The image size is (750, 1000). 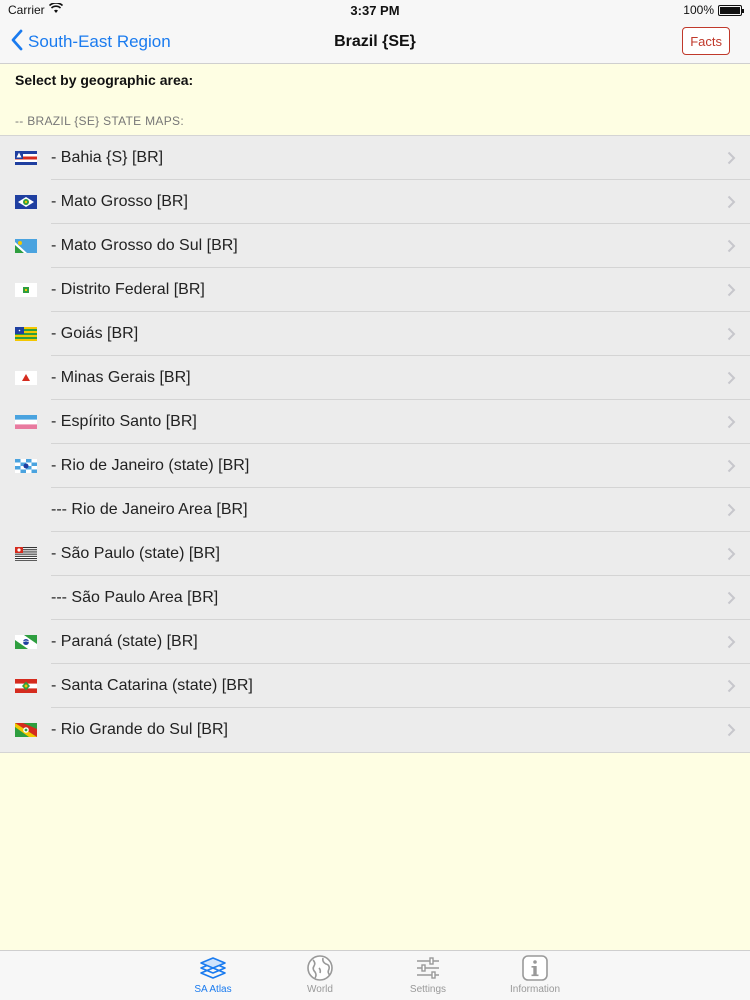 I want to click on mato-grosso-do-sul-flag-icon, so click(x=26, y=246).